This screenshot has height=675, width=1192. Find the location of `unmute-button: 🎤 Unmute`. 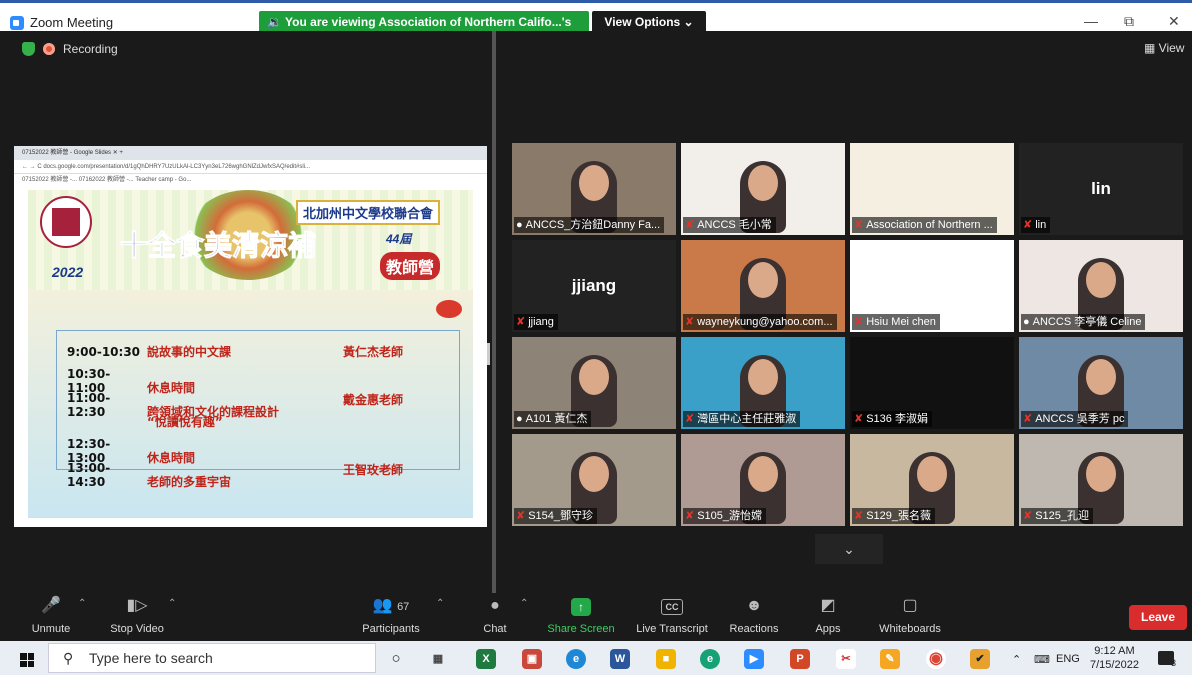

unmute-button: 🎤 Unmute is located at coordinates (51, 614).